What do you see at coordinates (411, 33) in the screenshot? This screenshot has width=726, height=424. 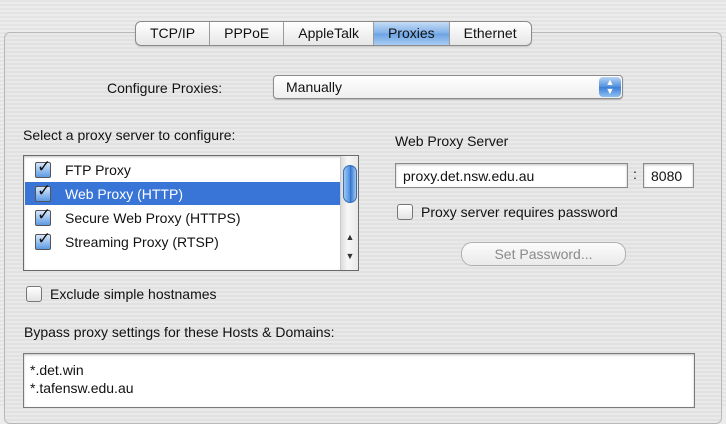 I see `tab-proxies: Proxies` at bounding box center [411, 33].